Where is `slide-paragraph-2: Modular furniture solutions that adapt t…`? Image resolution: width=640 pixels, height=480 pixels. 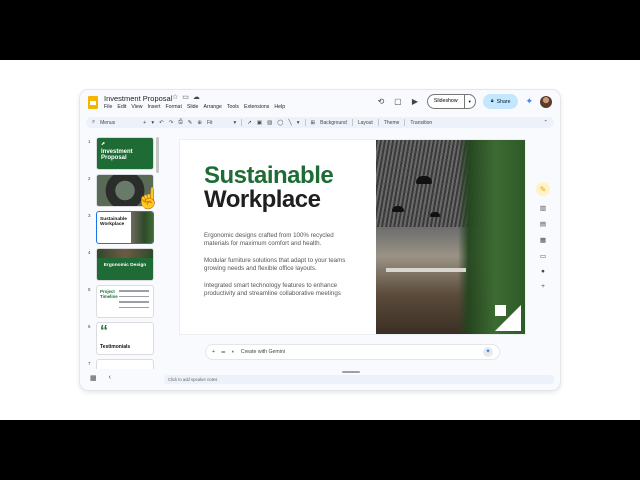 slide-paragraph-2: Modular furniture solutions that adapt t… is located at coordinates (279, 265).